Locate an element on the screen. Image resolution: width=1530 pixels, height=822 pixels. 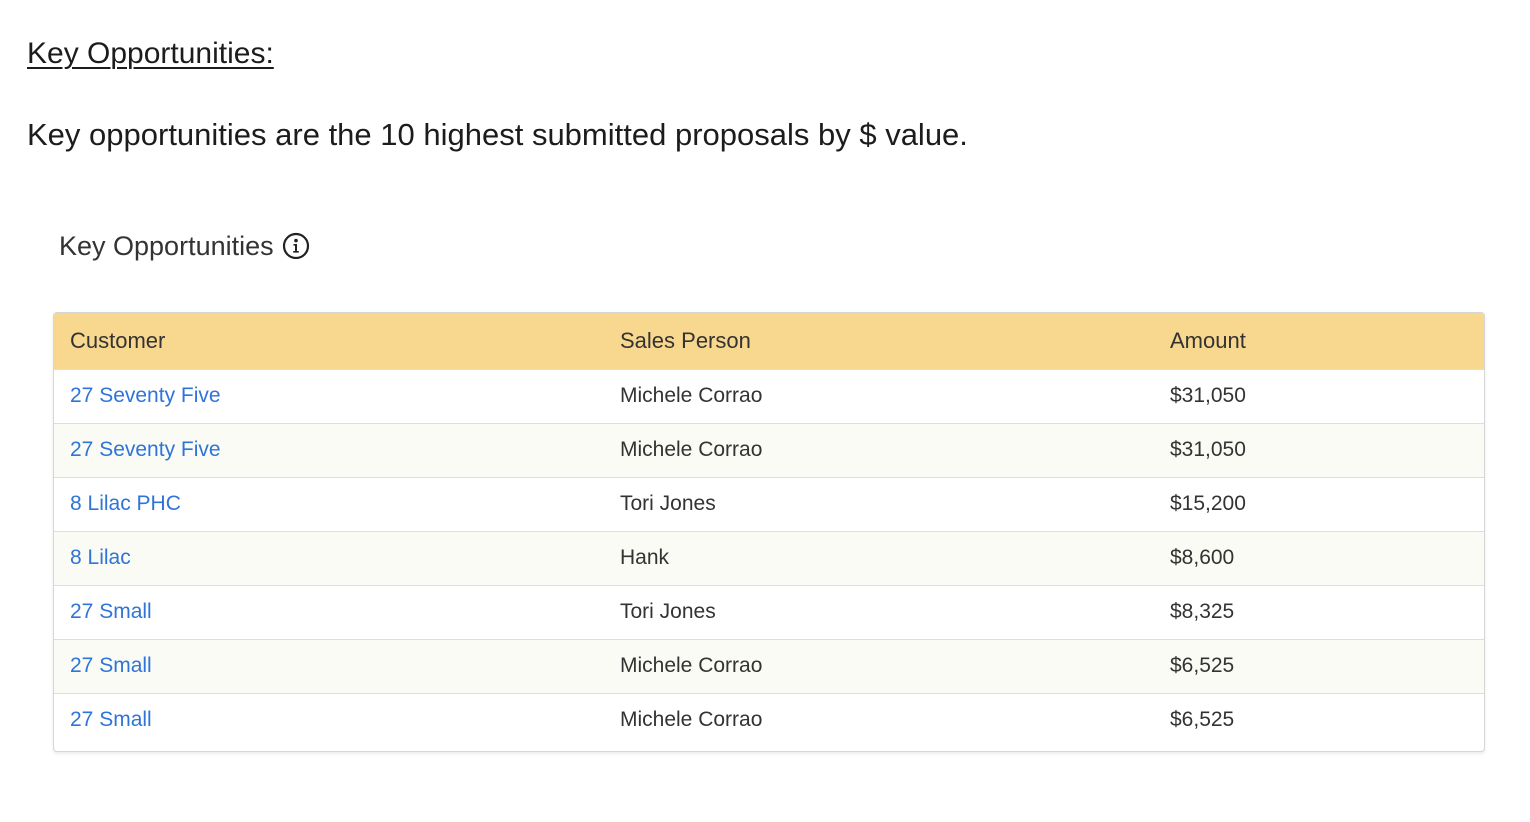
column-header-customer: Customer is located at coordinates (329, 341).